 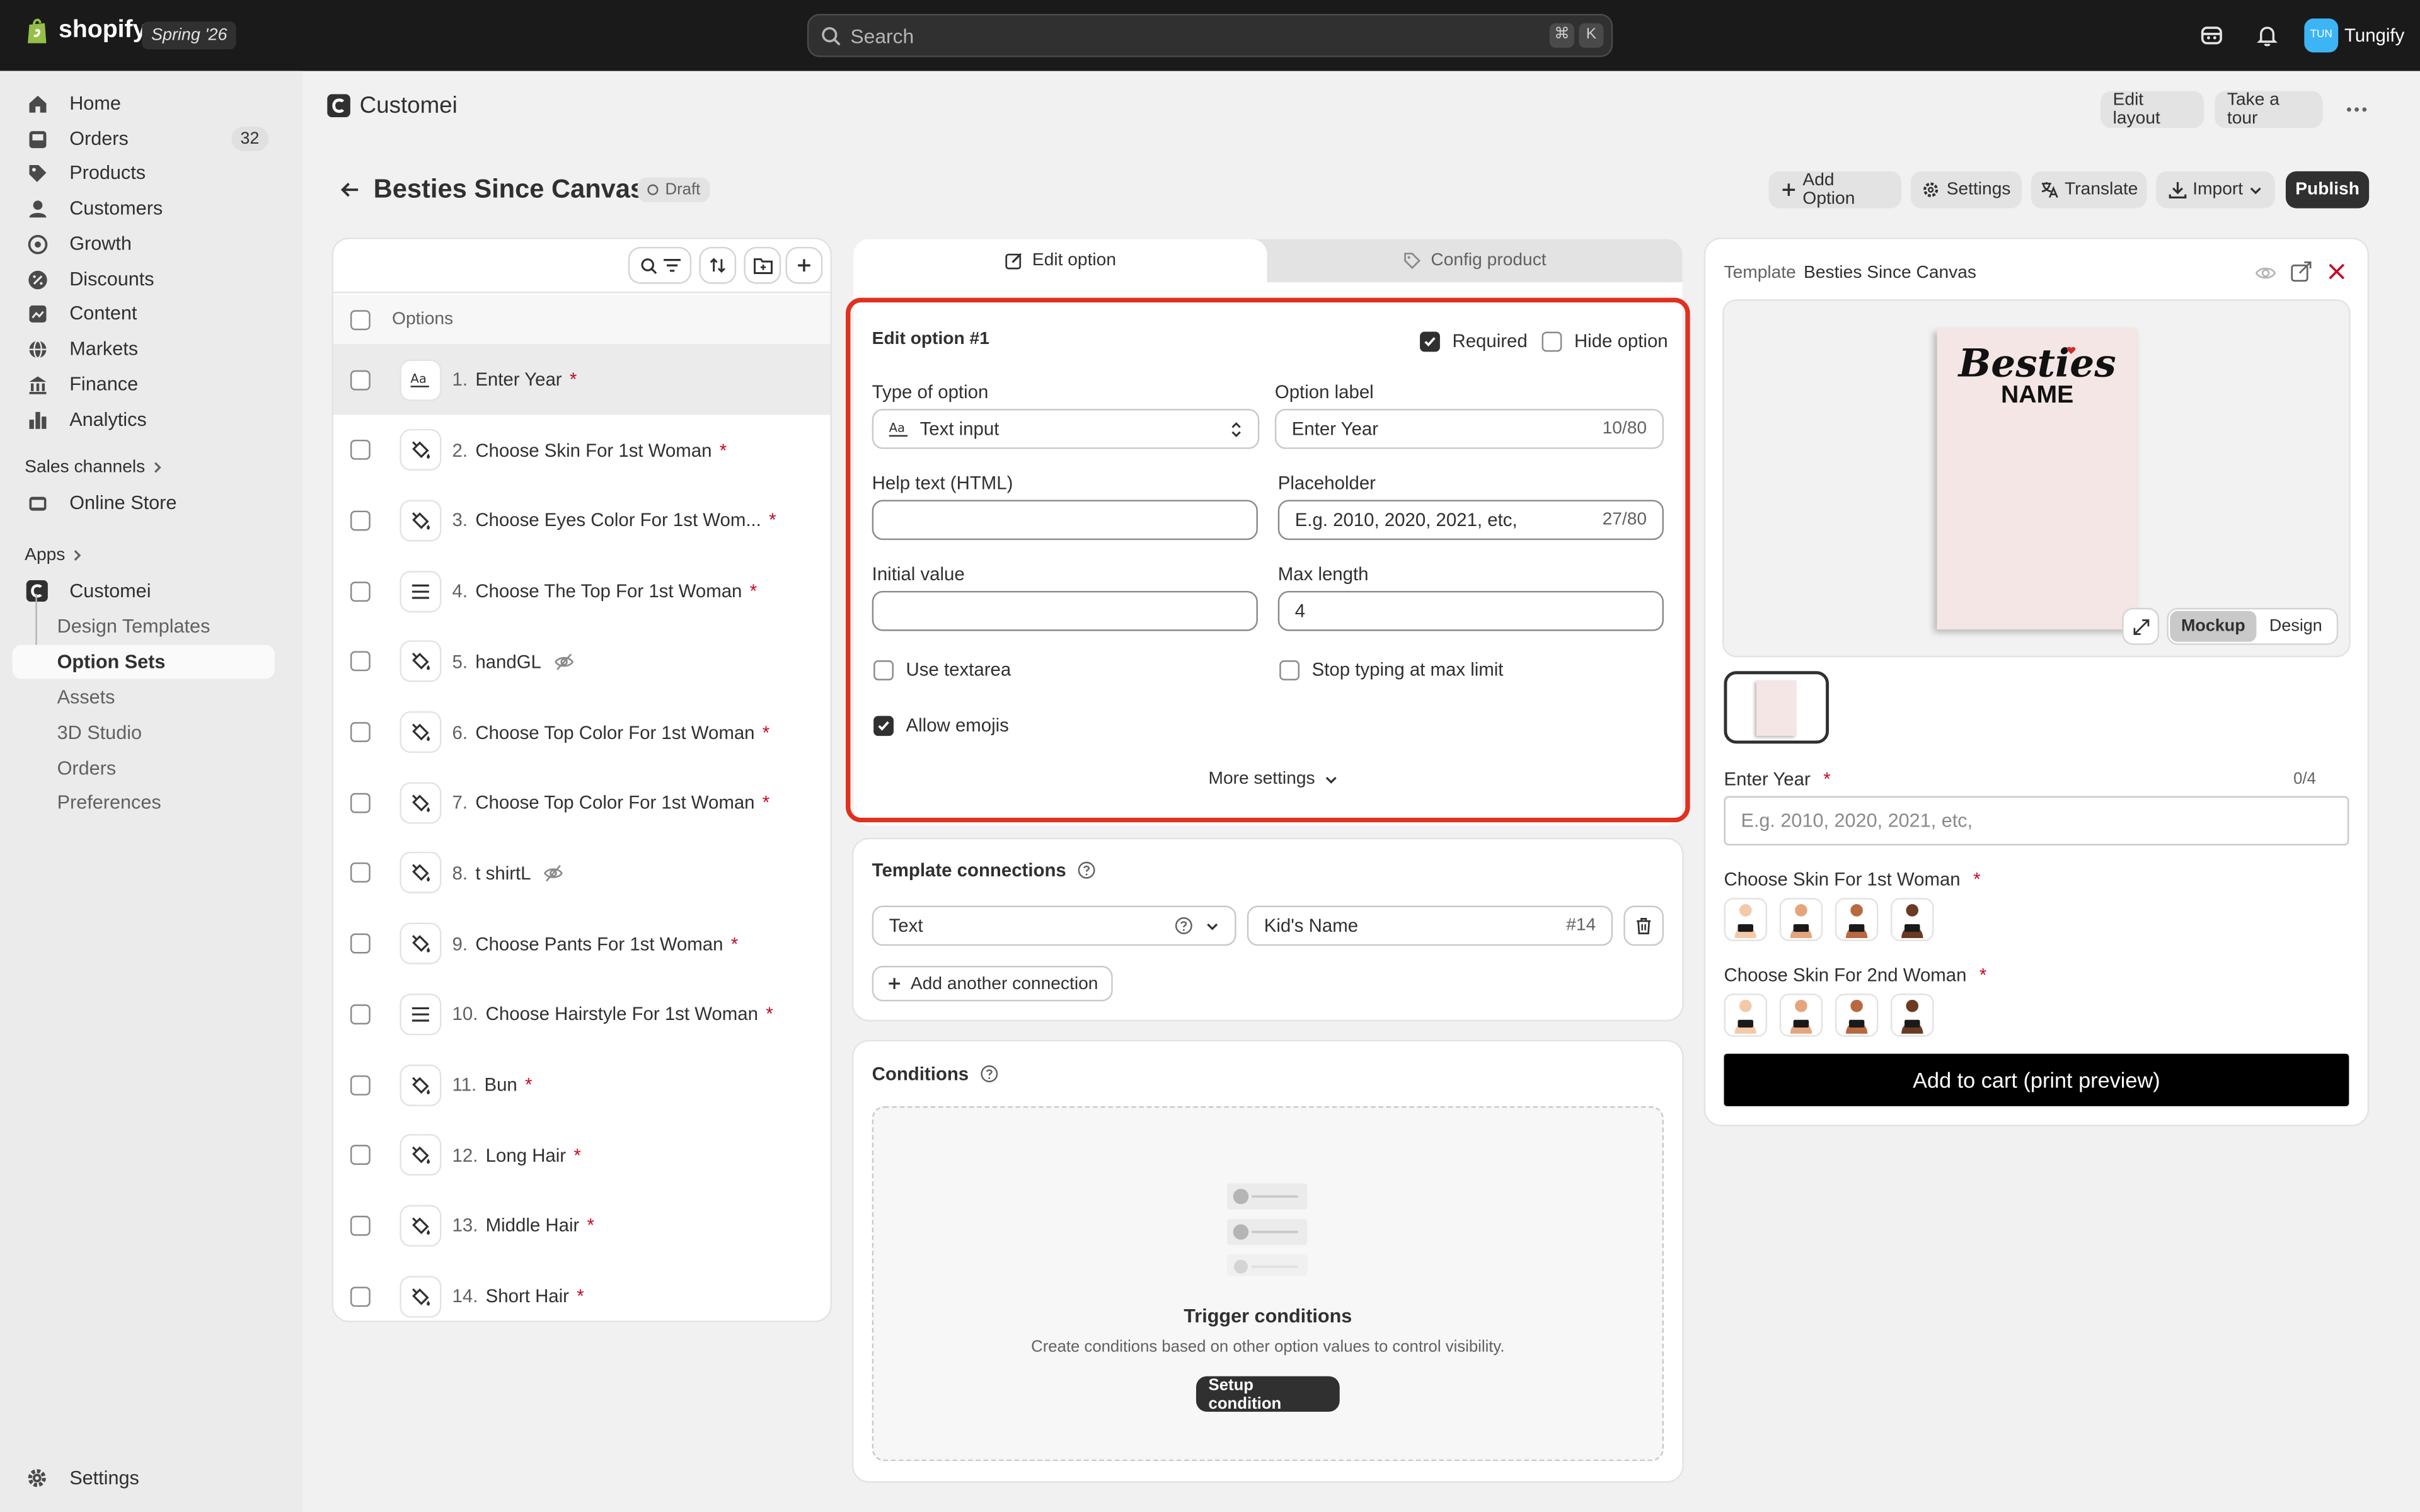 What do you see at coordinates (1777, 707) in the screenshot?
I see `thumbnail-selected` at bounding box center [1777, 707].